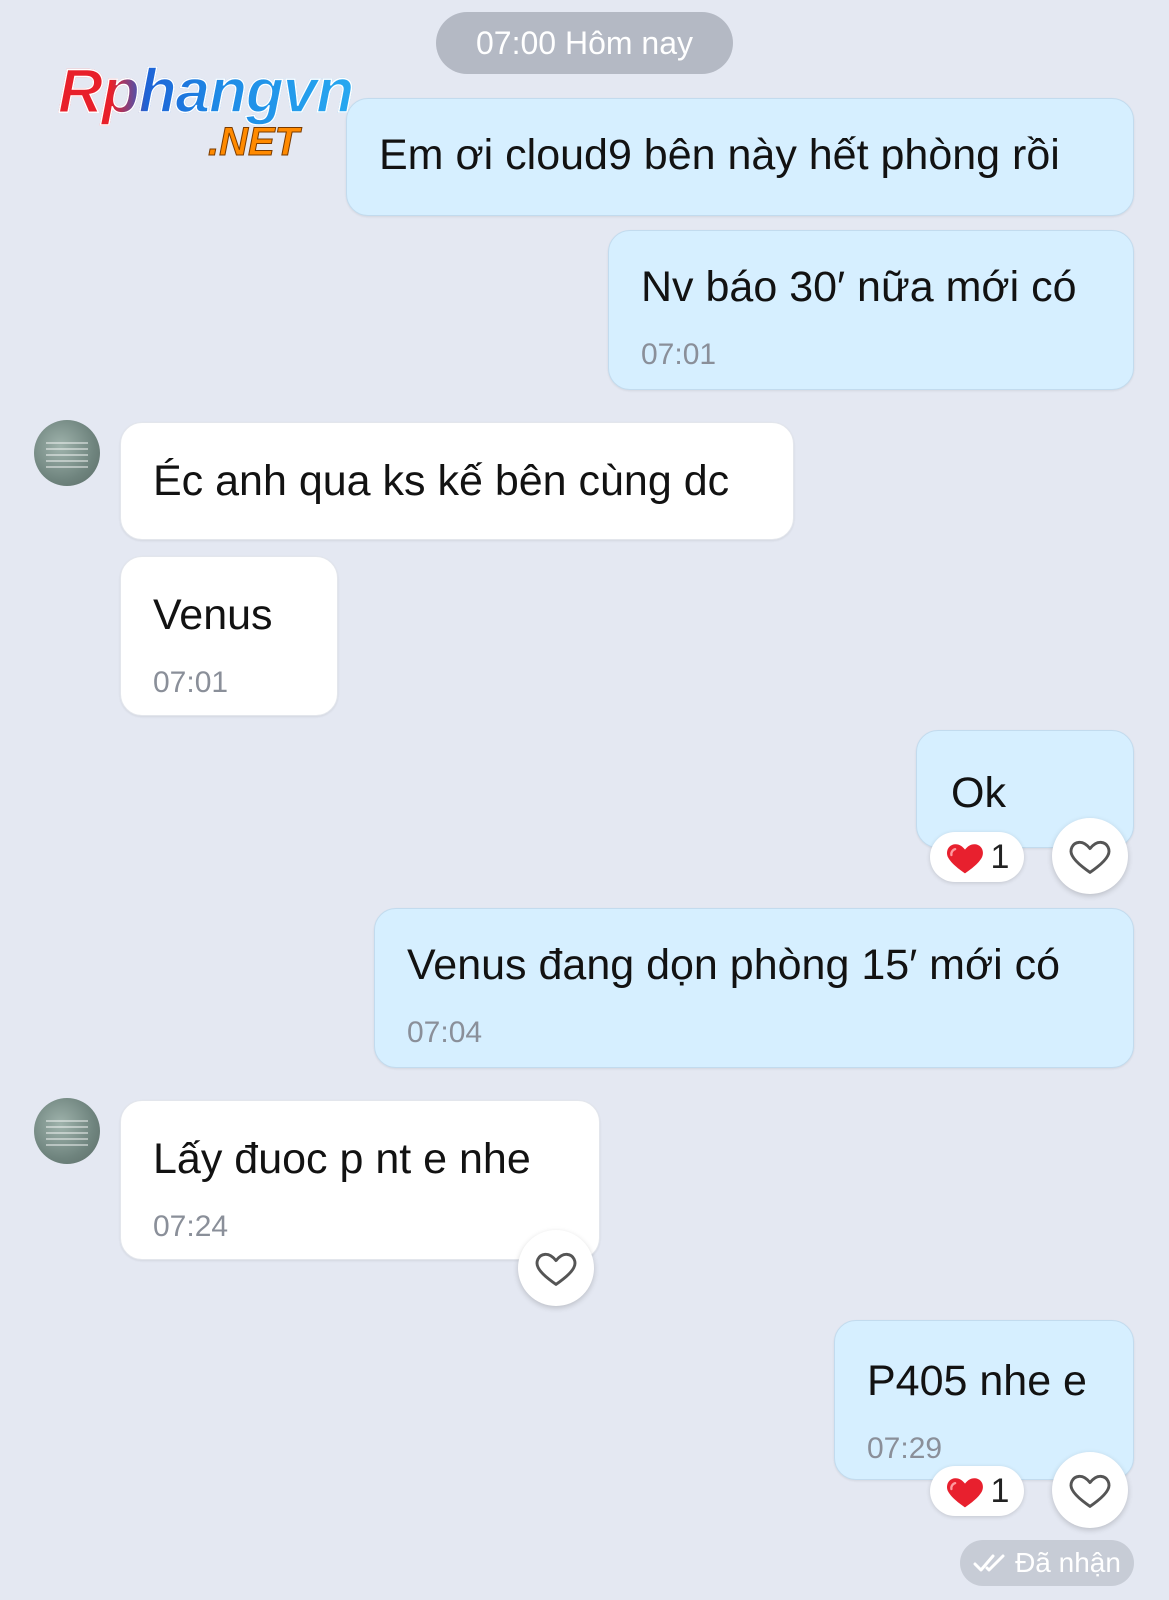 The width and height of the screenshot is (1169, 1600). Describe the element at coordinates (978, 793) in the screenshot. I see `message-text: Ok` at that location.